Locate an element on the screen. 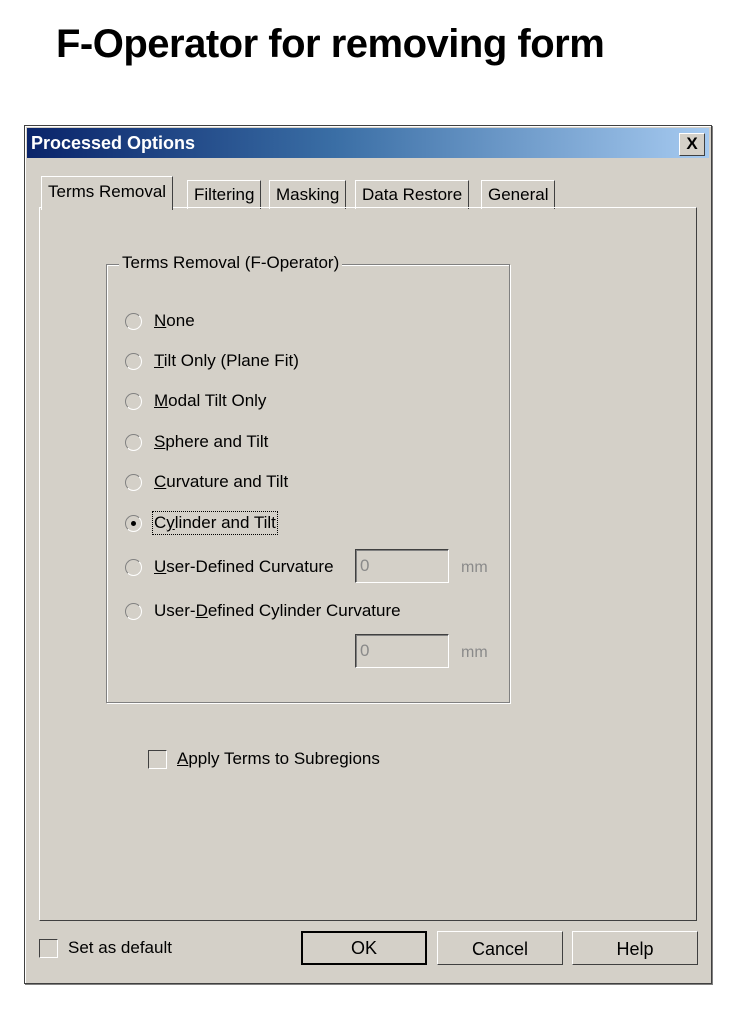  option-label: None is located at coordinates (174, 321).